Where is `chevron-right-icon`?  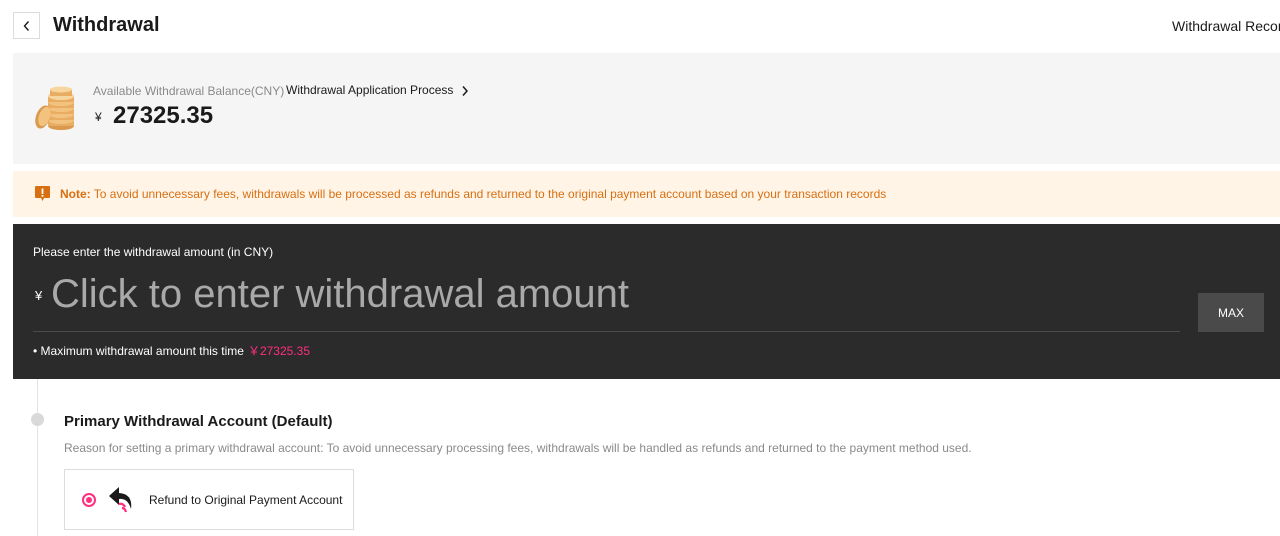
chevron-right-icon is located at coordinates (465, 90).